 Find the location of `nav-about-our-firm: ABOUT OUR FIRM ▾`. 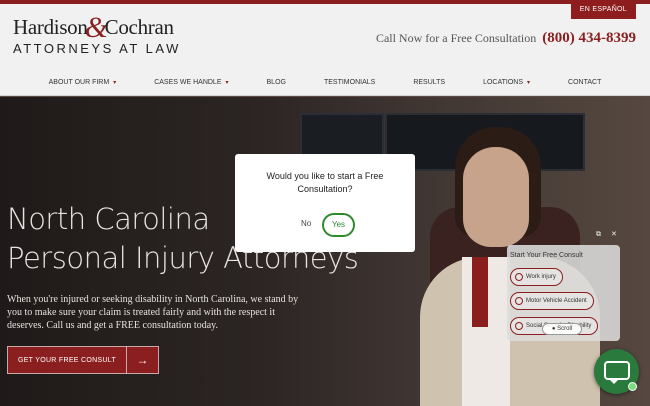

nav-about-our-firm: ABOUT OUR FIRM ▾ is located at coordinates (83, 82).